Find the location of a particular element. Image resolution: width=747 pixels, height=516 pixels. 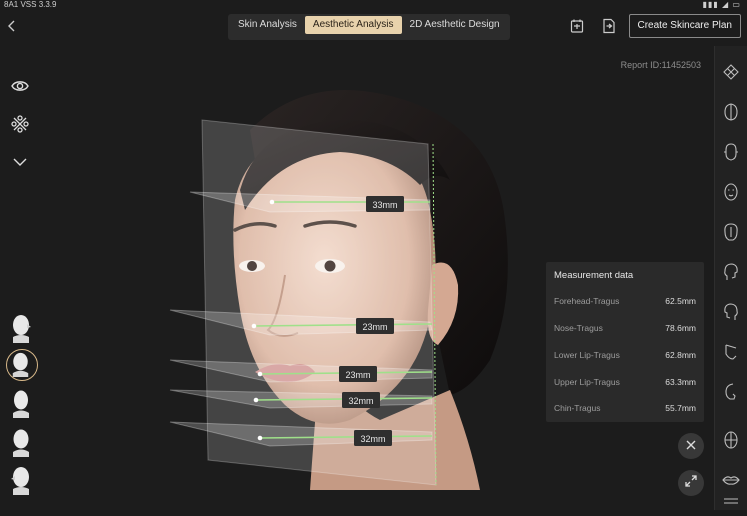

measurement-label: Forehead-Tragus is located at coordinates (587, 301).